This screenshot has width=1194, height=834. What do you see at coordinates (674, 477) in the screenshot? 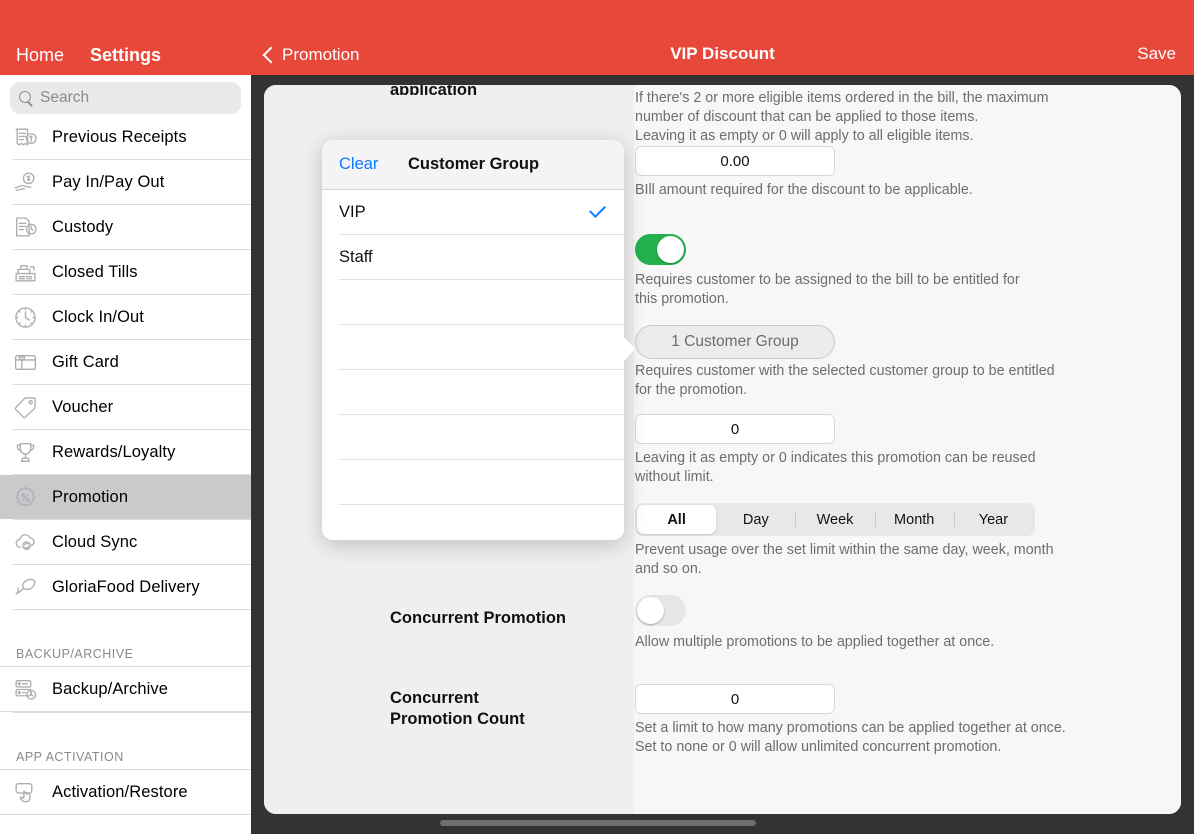
I see `usage-limit-helper-line2: without limit.` at bounding box center [674, 477].